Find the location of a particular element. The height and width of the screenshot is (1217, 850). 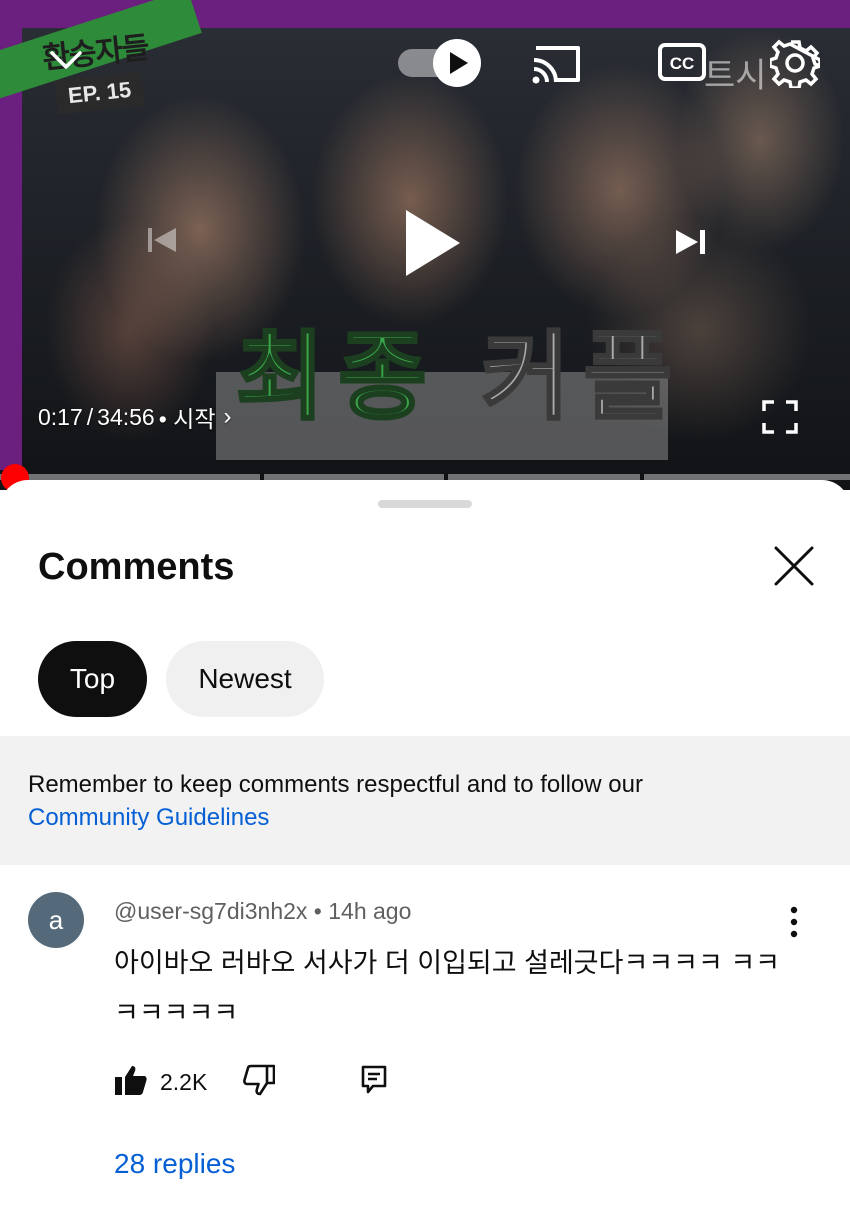

comment-meta: @user-sg7di3nh2x • 14h ago is located at coordinates (262, 911).